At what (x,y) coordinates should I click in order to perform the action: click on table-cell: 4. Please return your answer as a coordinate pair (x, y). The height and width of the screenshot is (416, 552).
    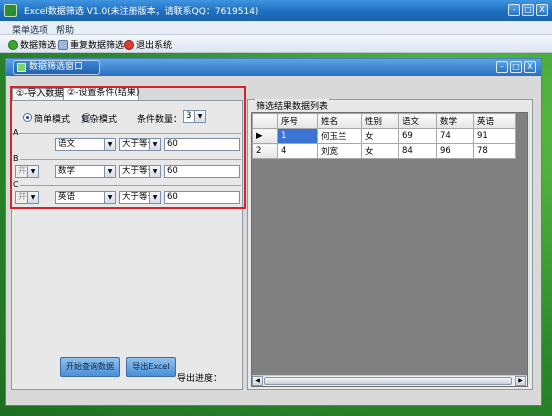
    Looking at the image, I should click on (297, 151).